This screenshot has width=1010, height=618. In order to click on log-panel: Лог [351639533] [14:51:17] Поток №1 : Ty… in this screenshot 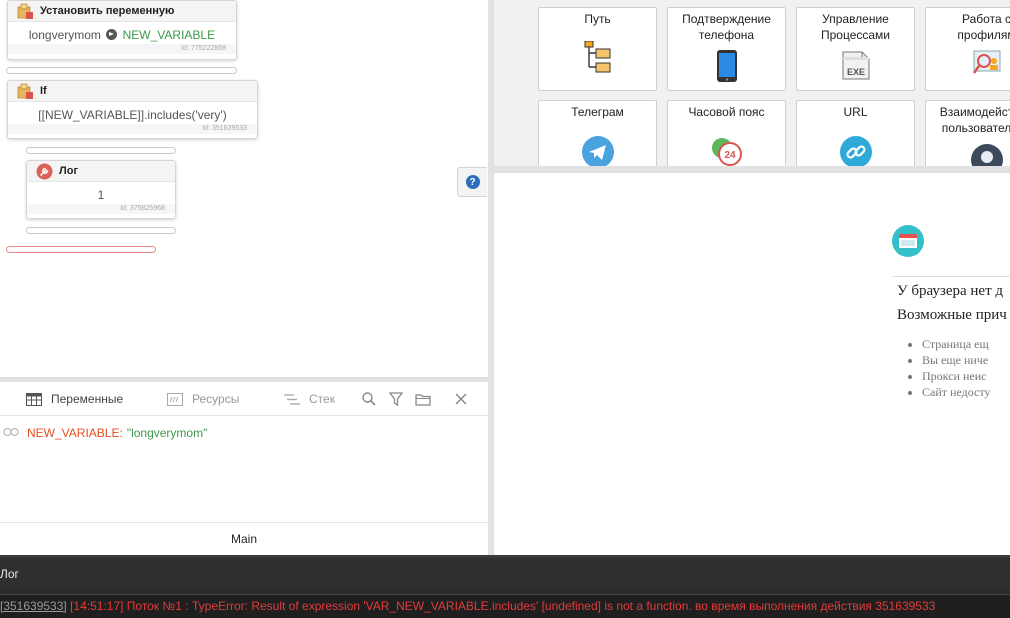, I will do `click(505, 586)`.